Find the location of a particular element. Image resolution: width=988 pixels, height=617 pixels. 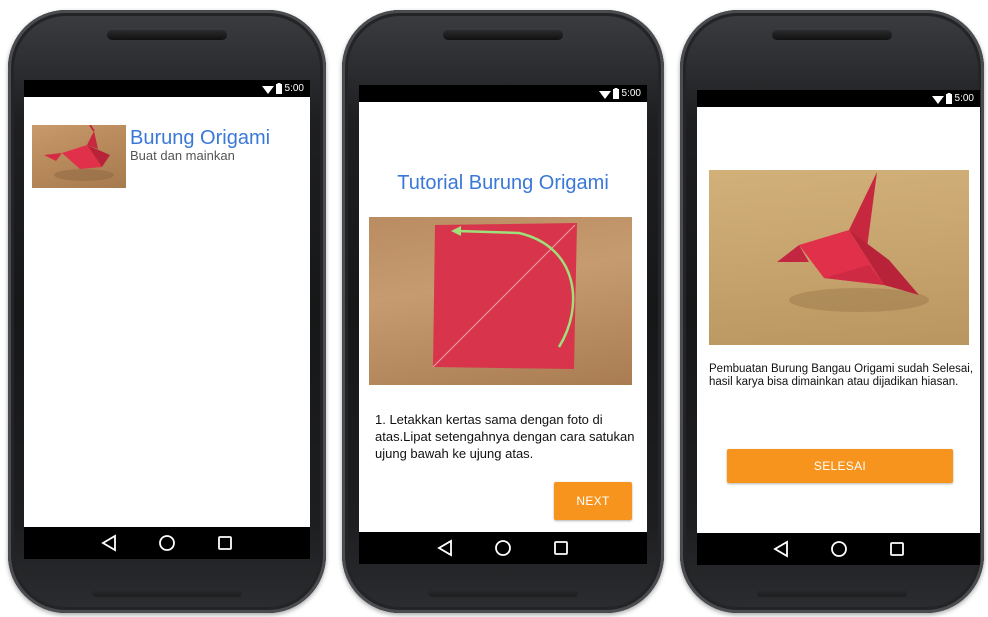

list-item: Burung Origami Buat dan mainkan is located at coordinates (151, 156).